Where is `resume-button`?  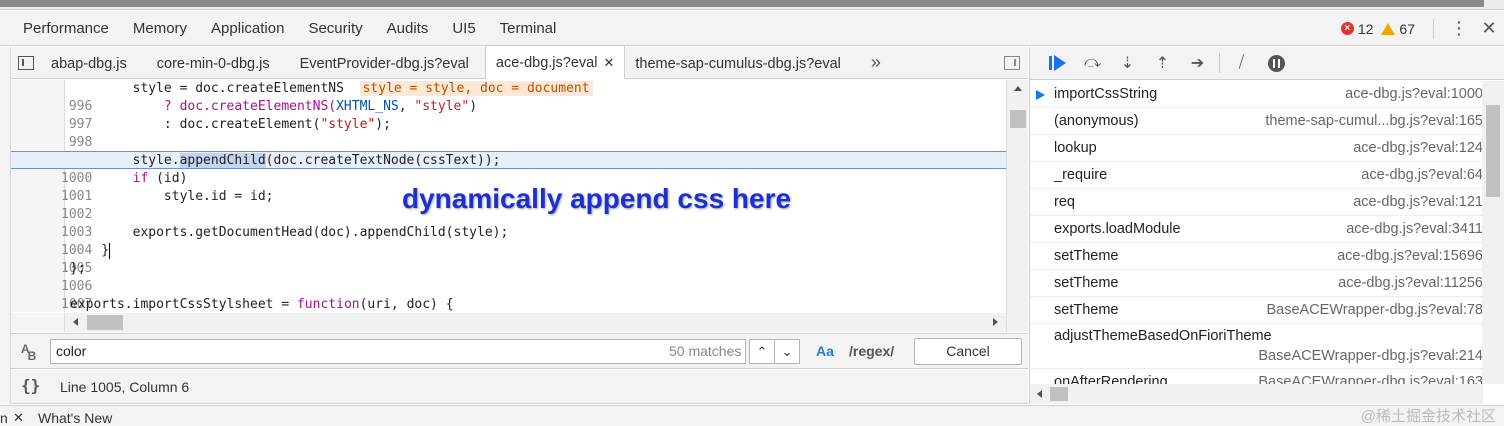
resume-button is located at coordinates (1057, 63).